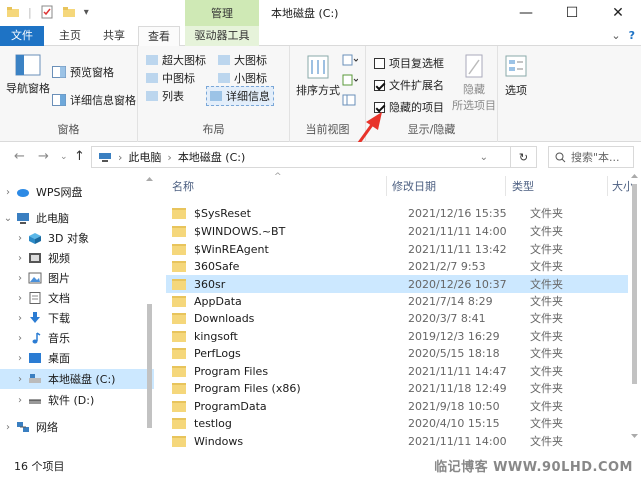 The width and height of the screenshot is (641, 480). What do you see at coordinates (28, 88) in the screenshot?
I see `nav-pane-label: 导航窗格` at bounding box center [28, 88].